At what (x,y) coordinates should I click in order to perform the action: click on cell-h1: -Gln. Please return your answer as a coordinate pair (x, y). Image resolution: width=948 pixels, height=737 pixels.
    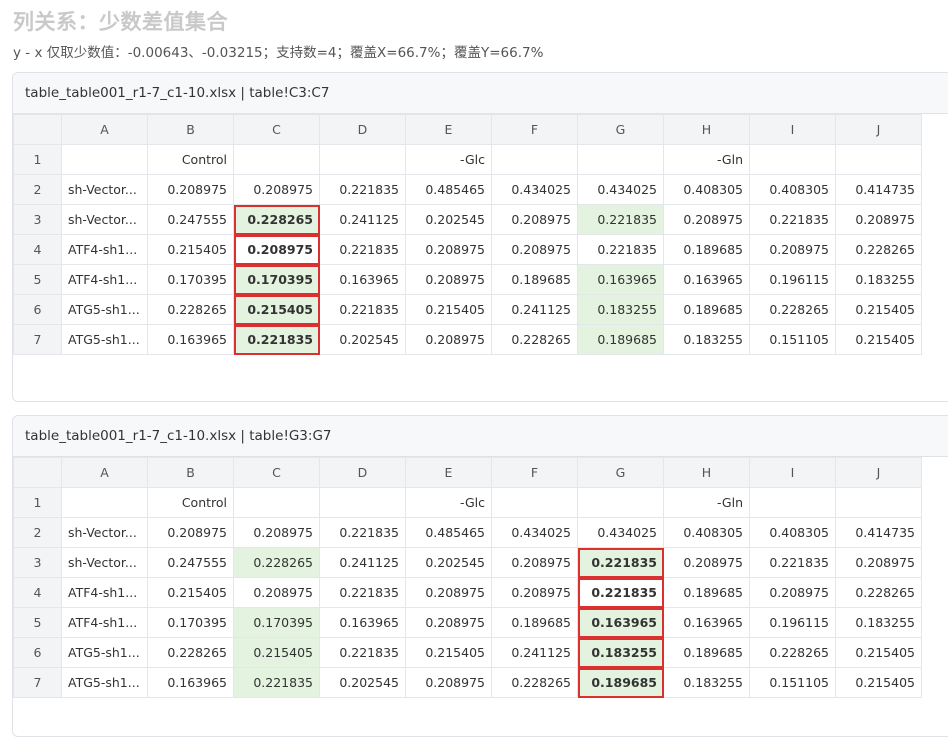
    Looking at the image, I should click on (706, 502).